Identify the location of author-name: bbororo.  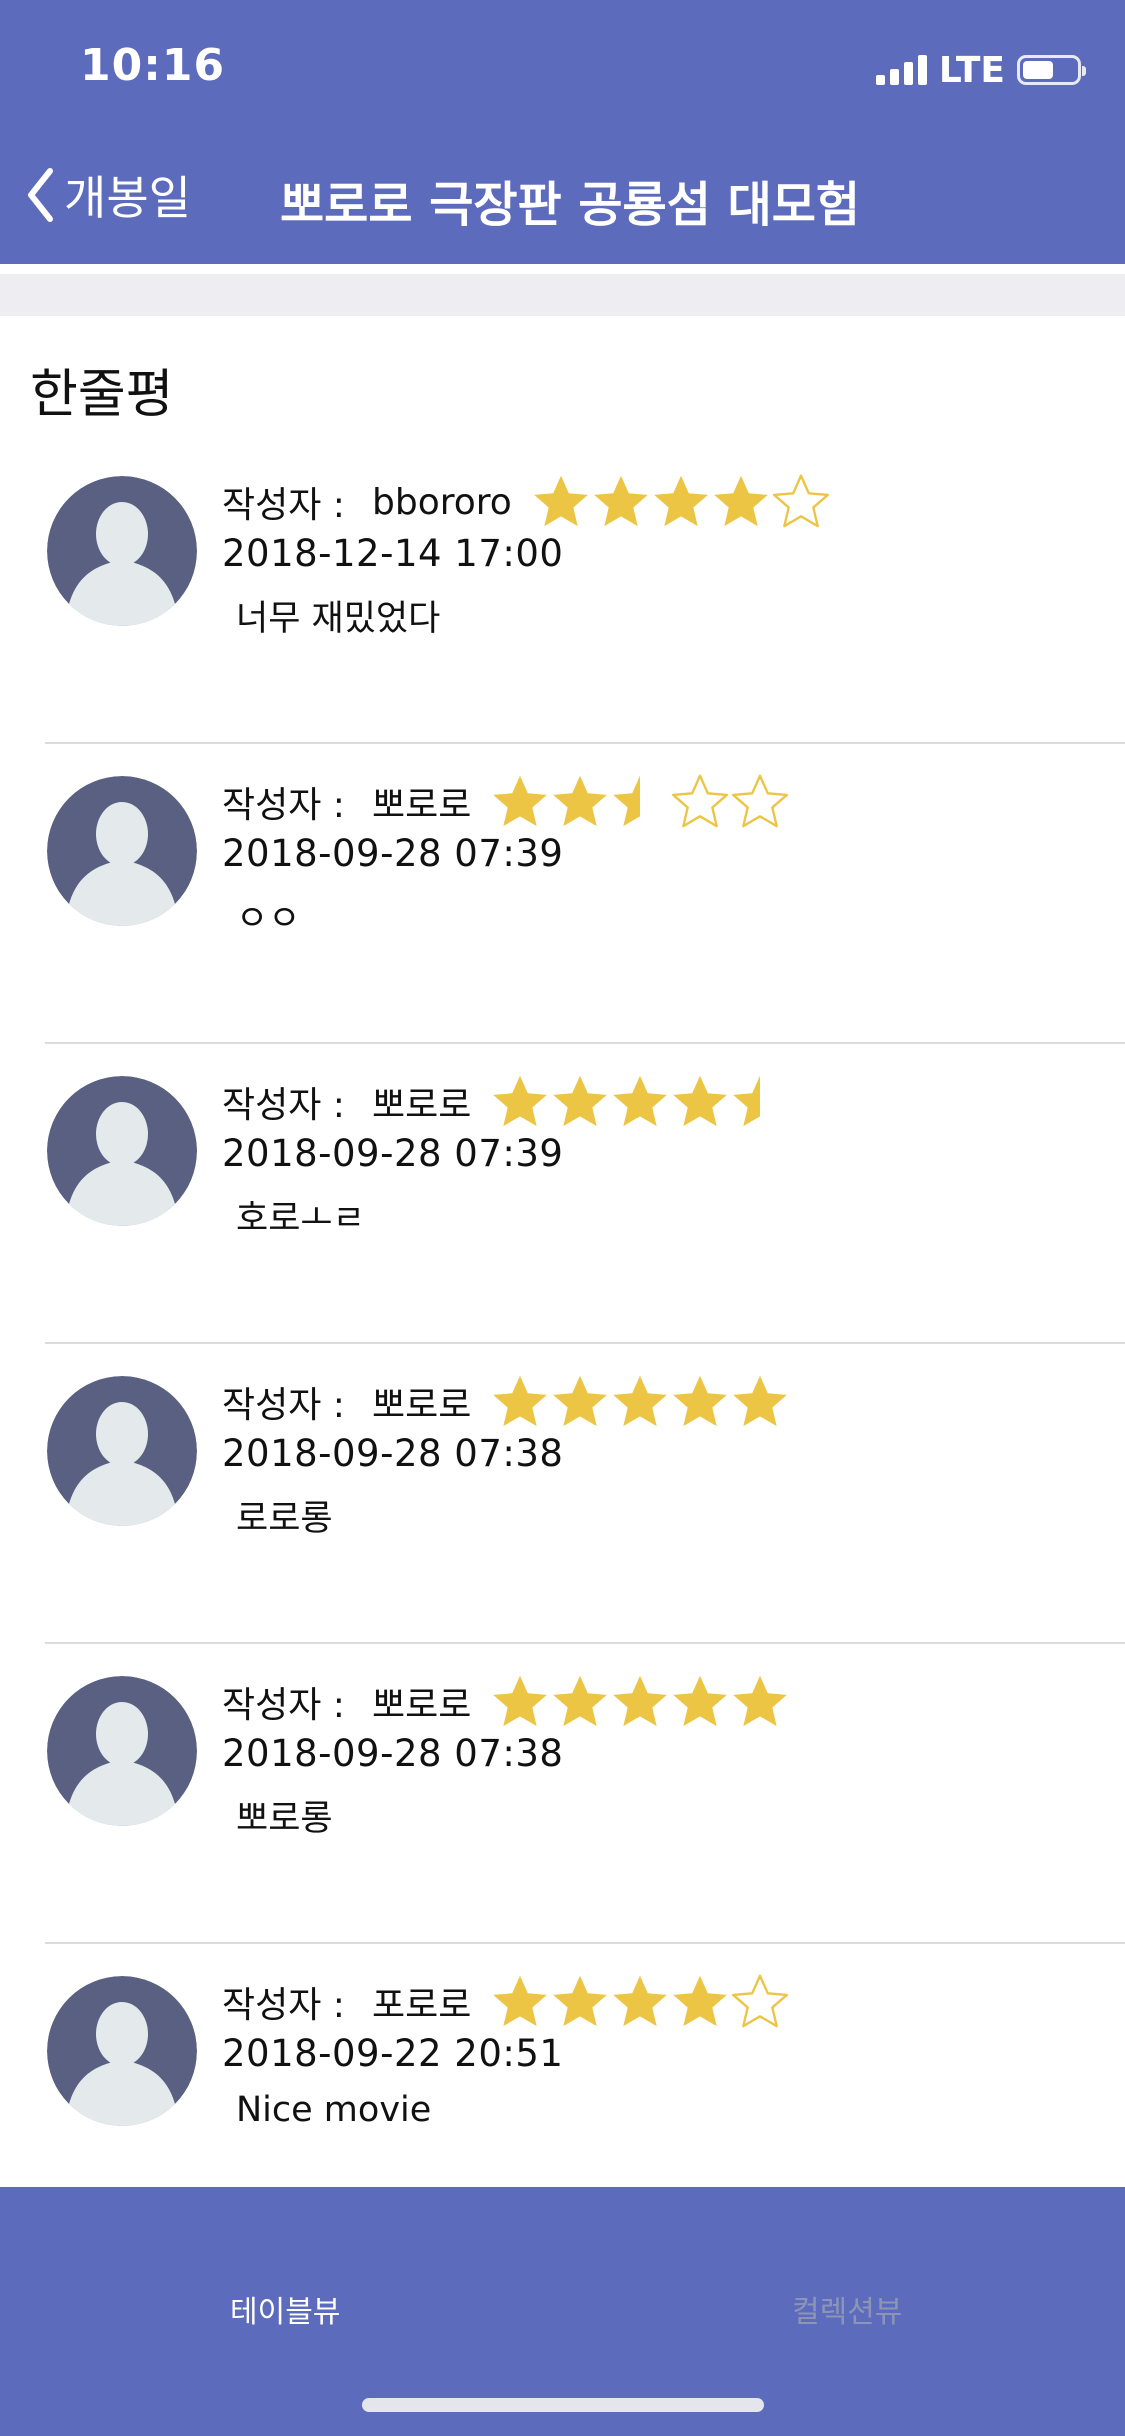
(442, 502).